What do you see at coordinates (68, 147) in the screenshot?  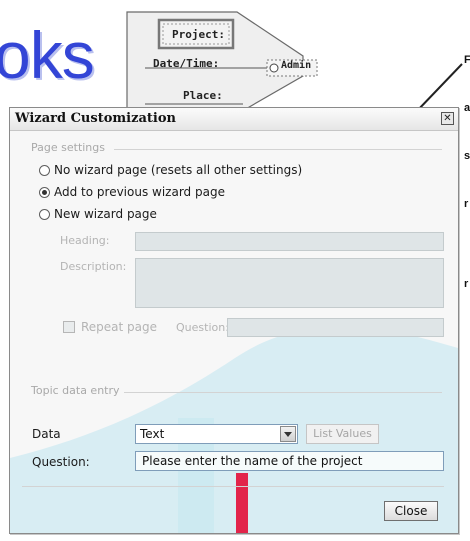 I see `page-settings-label: Page settings` at bounding box center [68, 147].